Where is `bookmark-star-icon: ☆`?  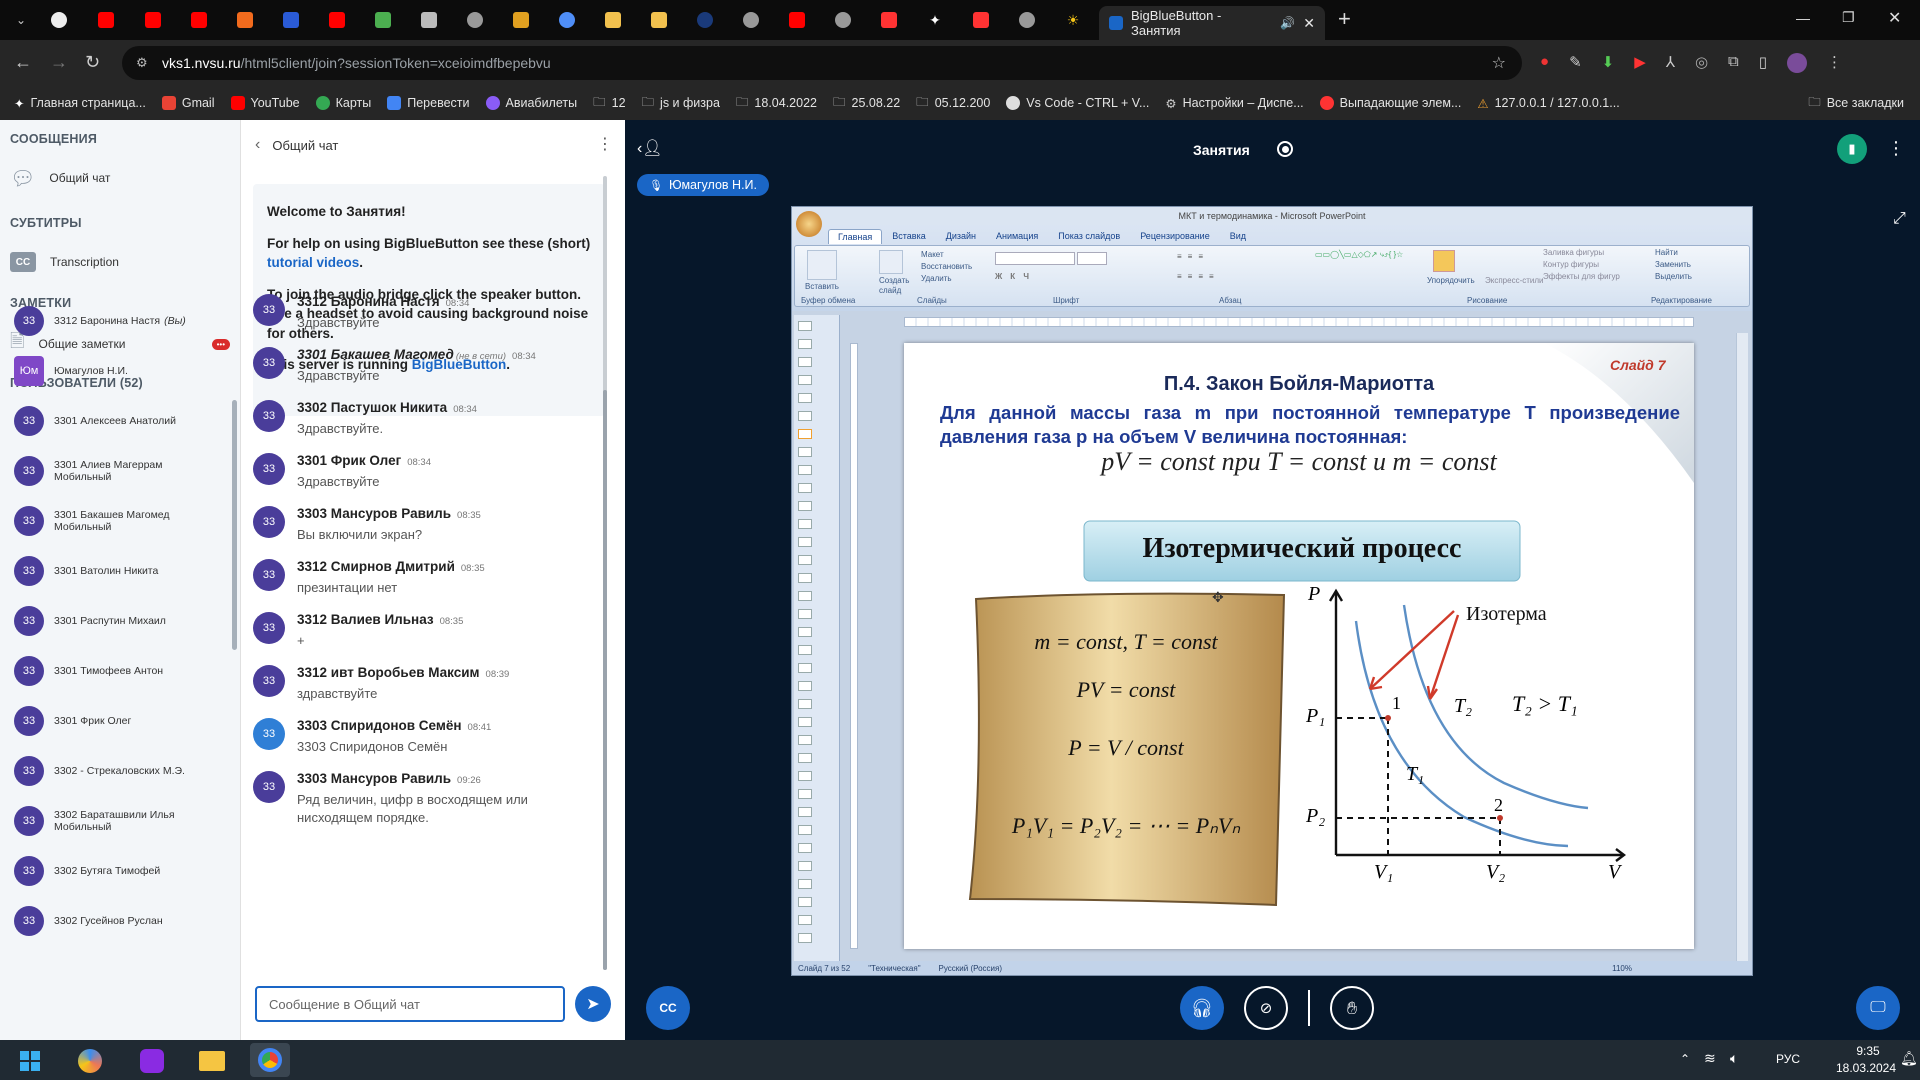 bookmark-star-icon: ☆ is located at coordinates (1499, 63).